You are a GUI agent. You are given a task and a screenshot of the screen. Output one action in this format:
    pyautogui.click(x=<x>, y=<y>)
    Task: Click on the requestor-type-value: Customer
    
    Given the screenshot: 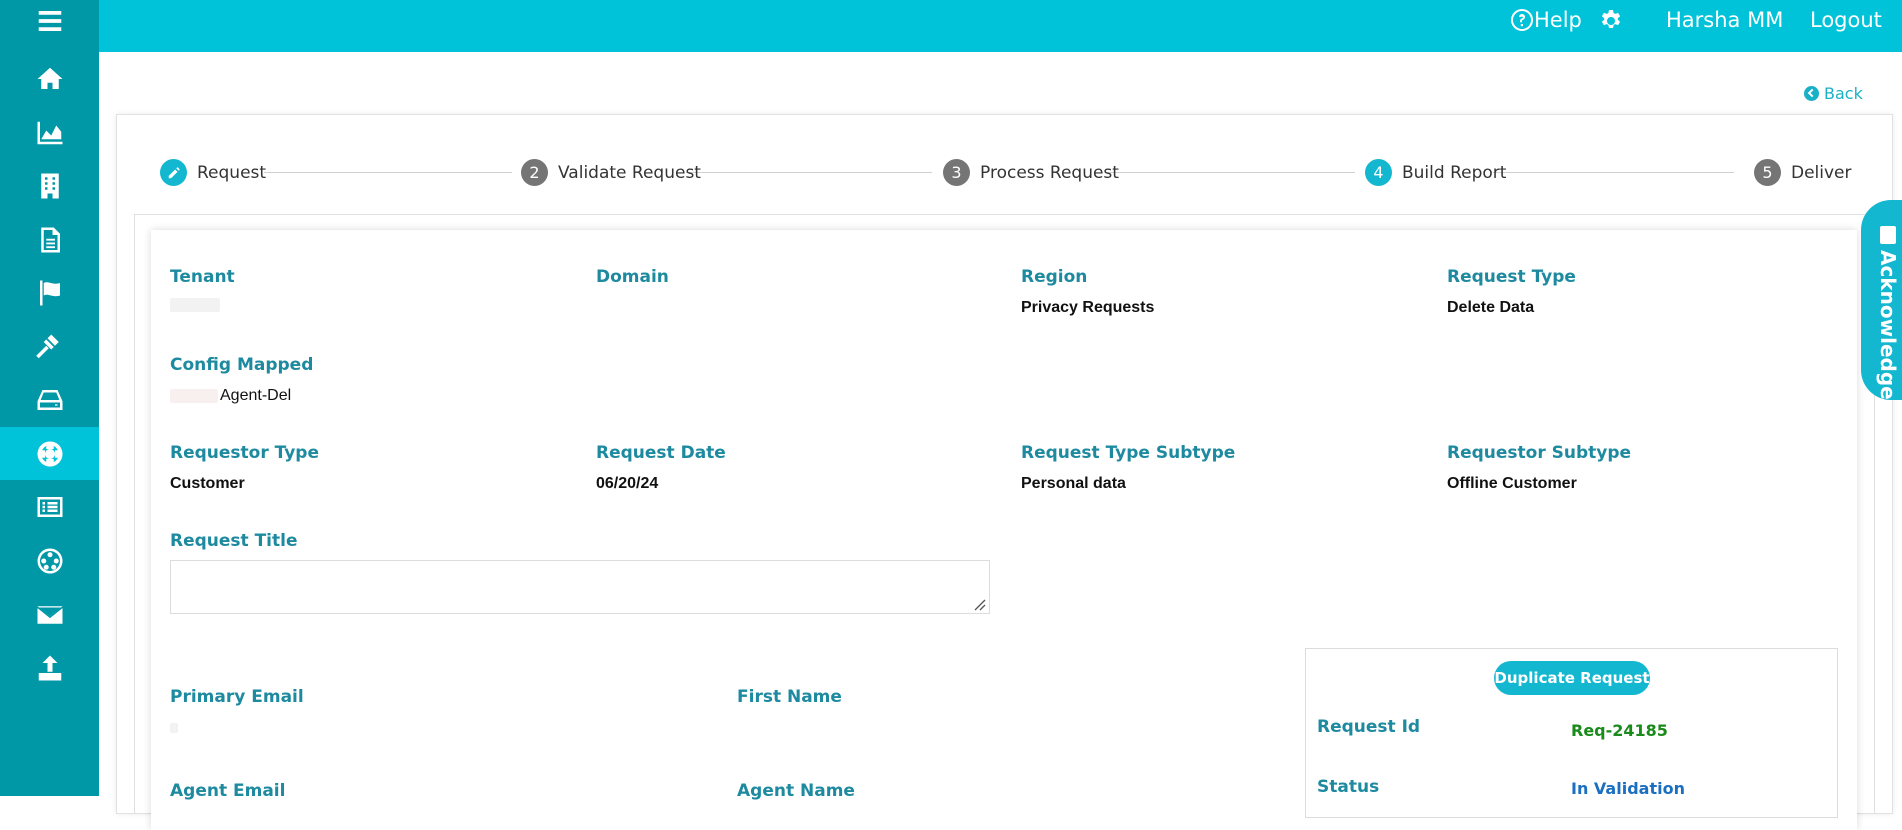 What is the action you would take?
    pyautogui.click(x=207, y=483)
    